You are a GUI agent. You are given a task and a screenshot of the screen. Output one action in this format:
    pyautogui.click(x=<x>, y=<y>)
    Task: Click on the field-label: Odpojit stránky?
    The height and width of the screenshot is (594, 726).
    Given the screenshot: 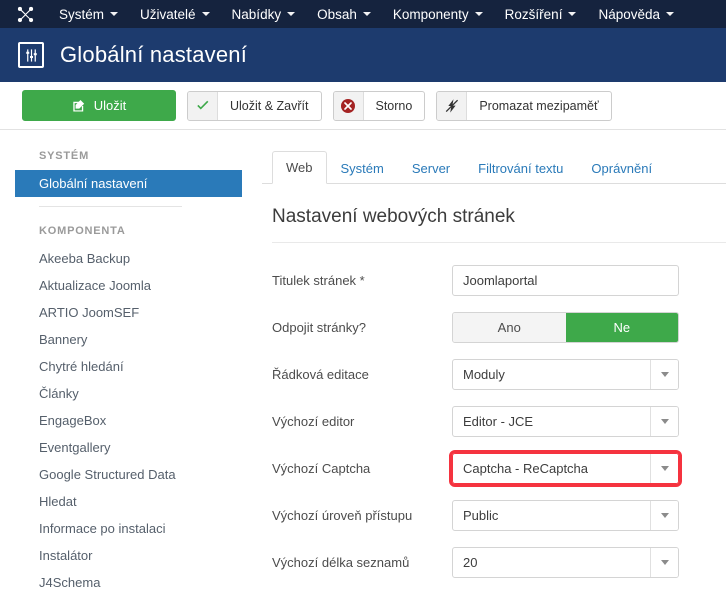 What is the action you would take?
    pyautogui.click(x=319, y=327)
    